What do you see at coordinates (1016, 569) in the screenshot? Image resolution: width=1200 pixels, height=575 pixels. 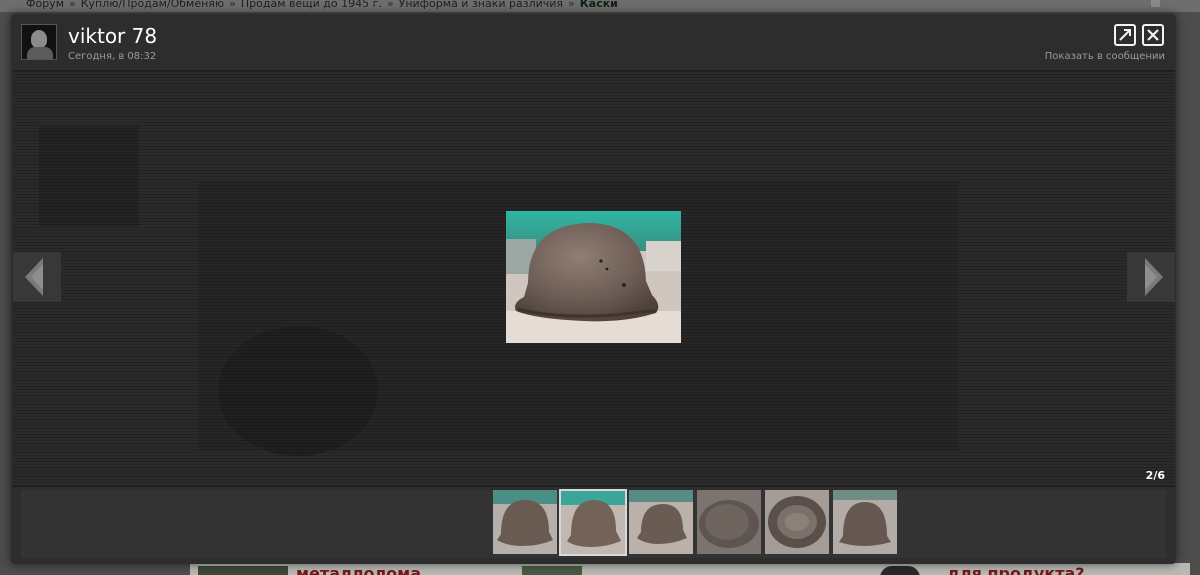 I see `background-topic-title: для продукта?` at bounding box center [1016, 569].